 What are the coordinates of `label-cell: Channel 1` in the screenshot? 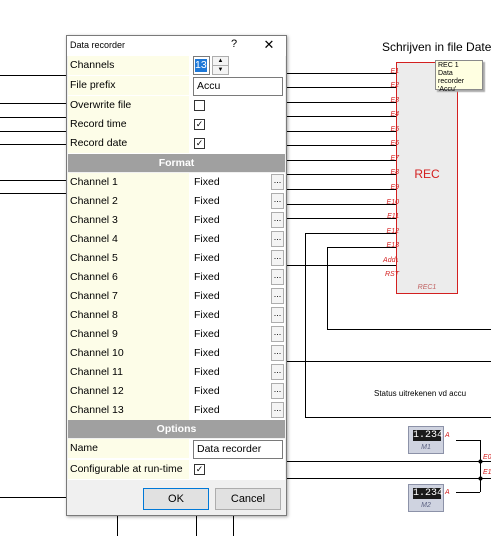 It's located at (128, 182).